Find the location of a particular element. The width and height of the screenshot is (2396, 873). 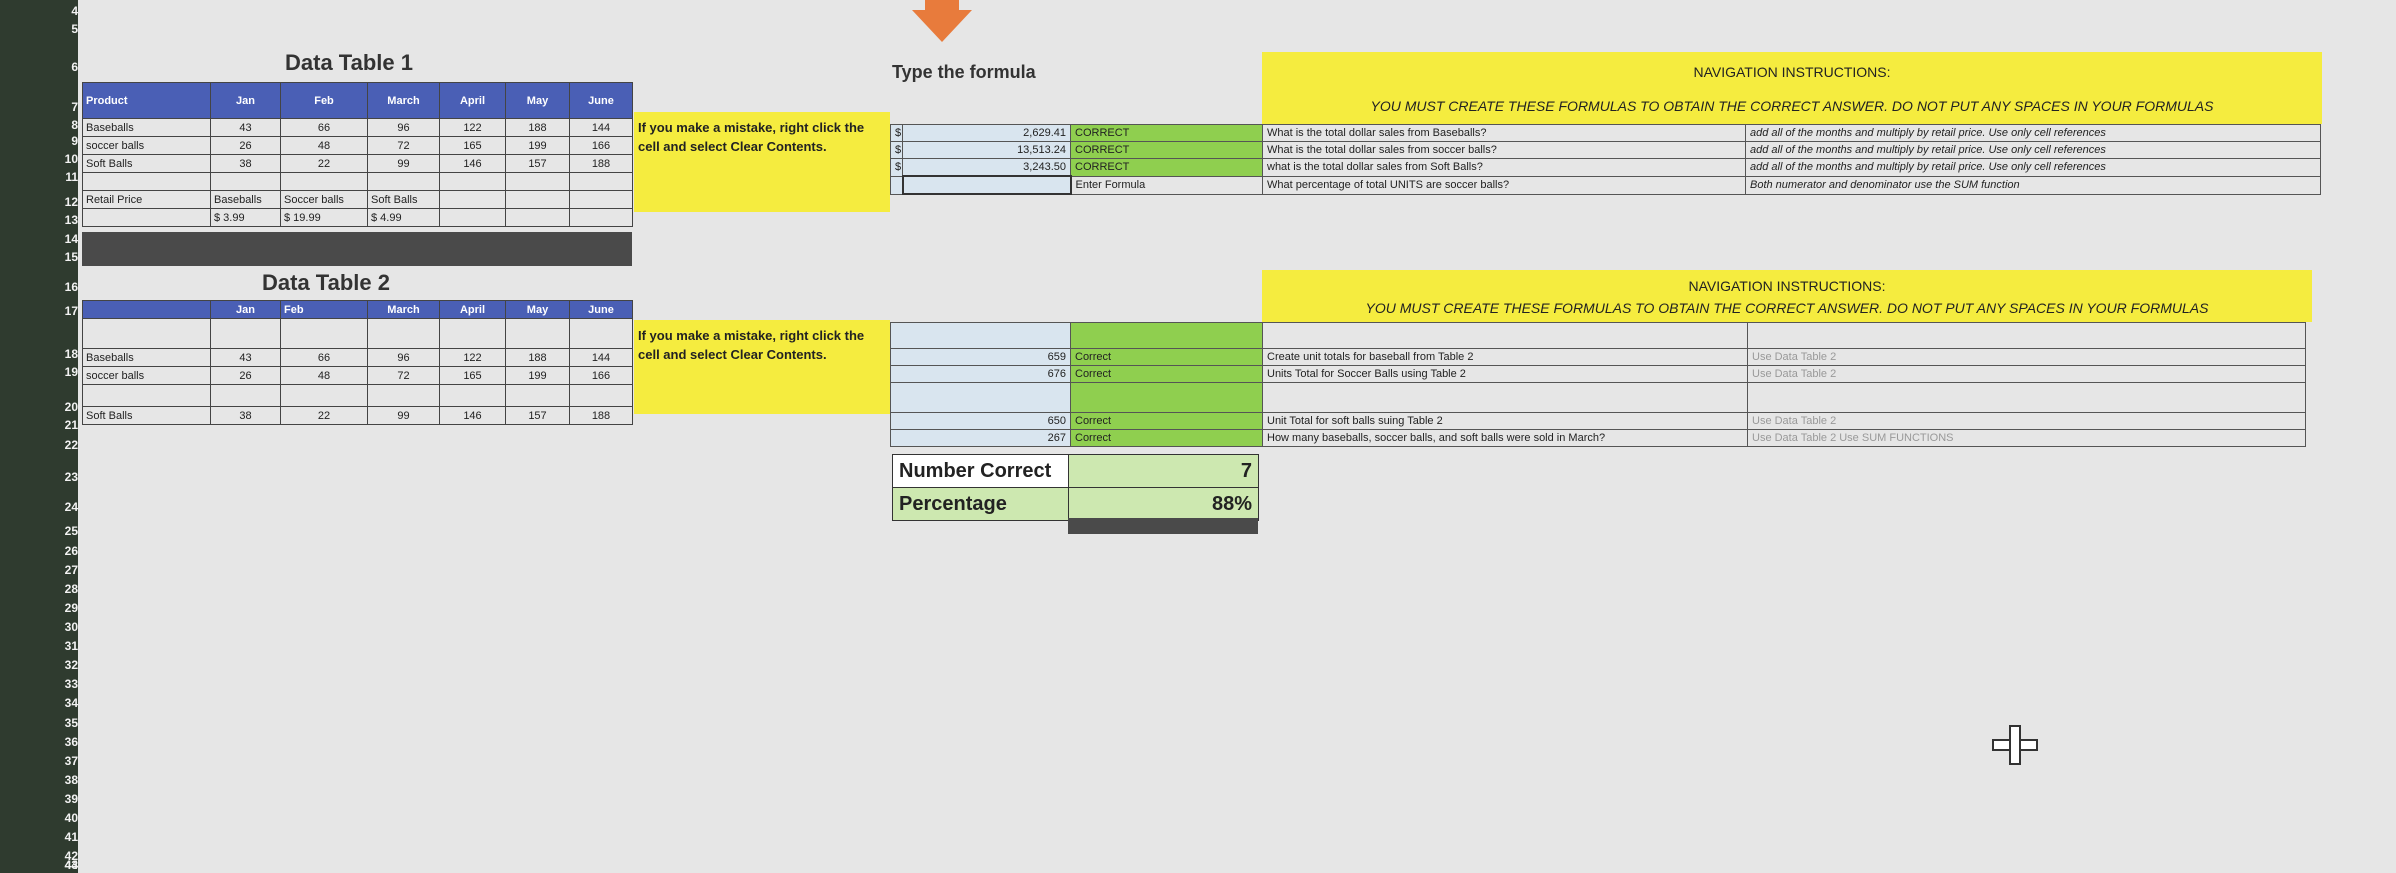

row-number: 14 is located at coordinates (65, 239).